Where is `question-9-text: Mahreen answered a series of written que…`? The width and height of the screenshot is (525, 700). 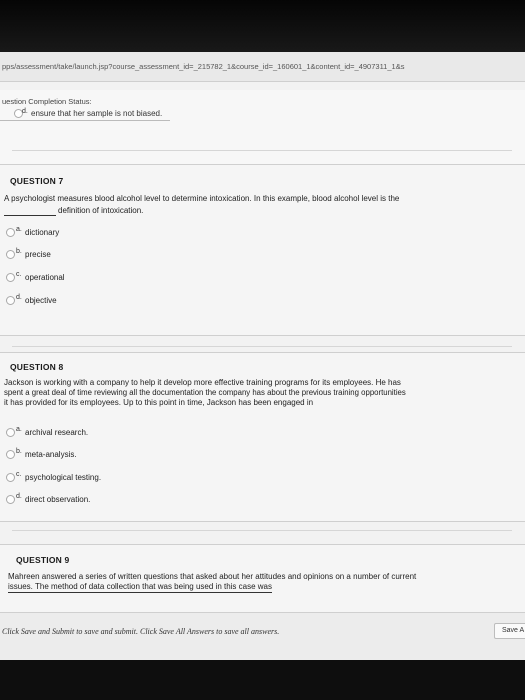 question-9-text: Mahreen answered a series of written que… is located at coordinates (212, 576).